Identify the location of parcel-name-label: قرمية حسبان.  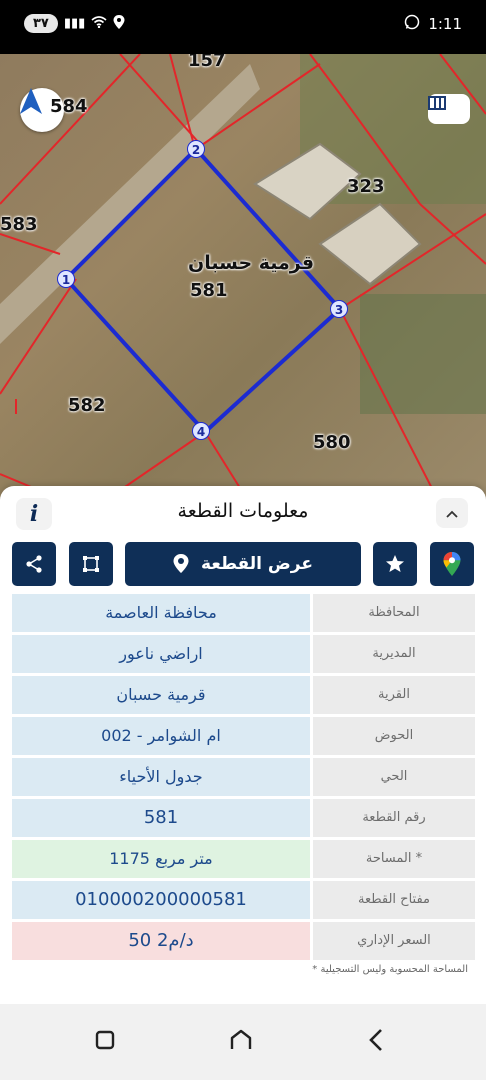
(251, 263).